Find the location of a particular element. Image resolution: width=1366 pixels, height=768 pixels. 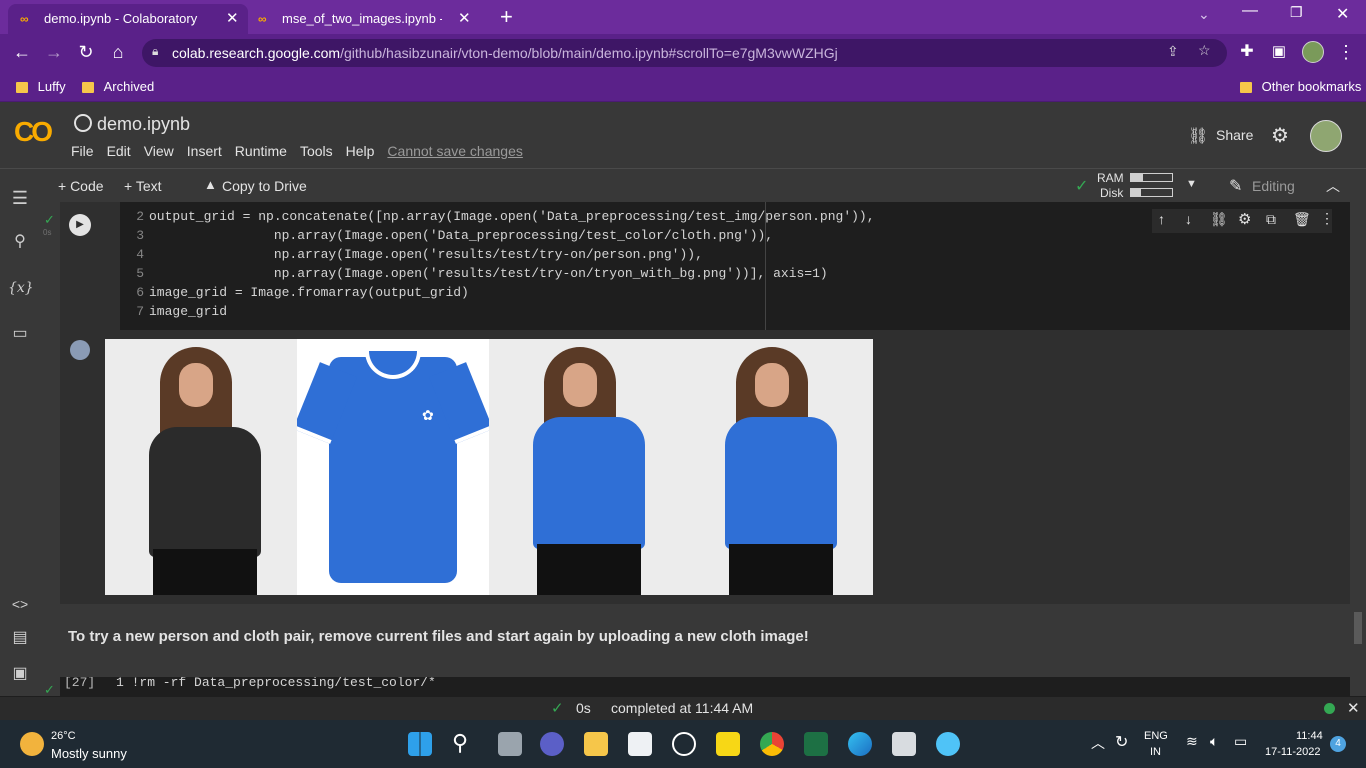

run-cell-button: ▶ is located at coordinates (80, 225).